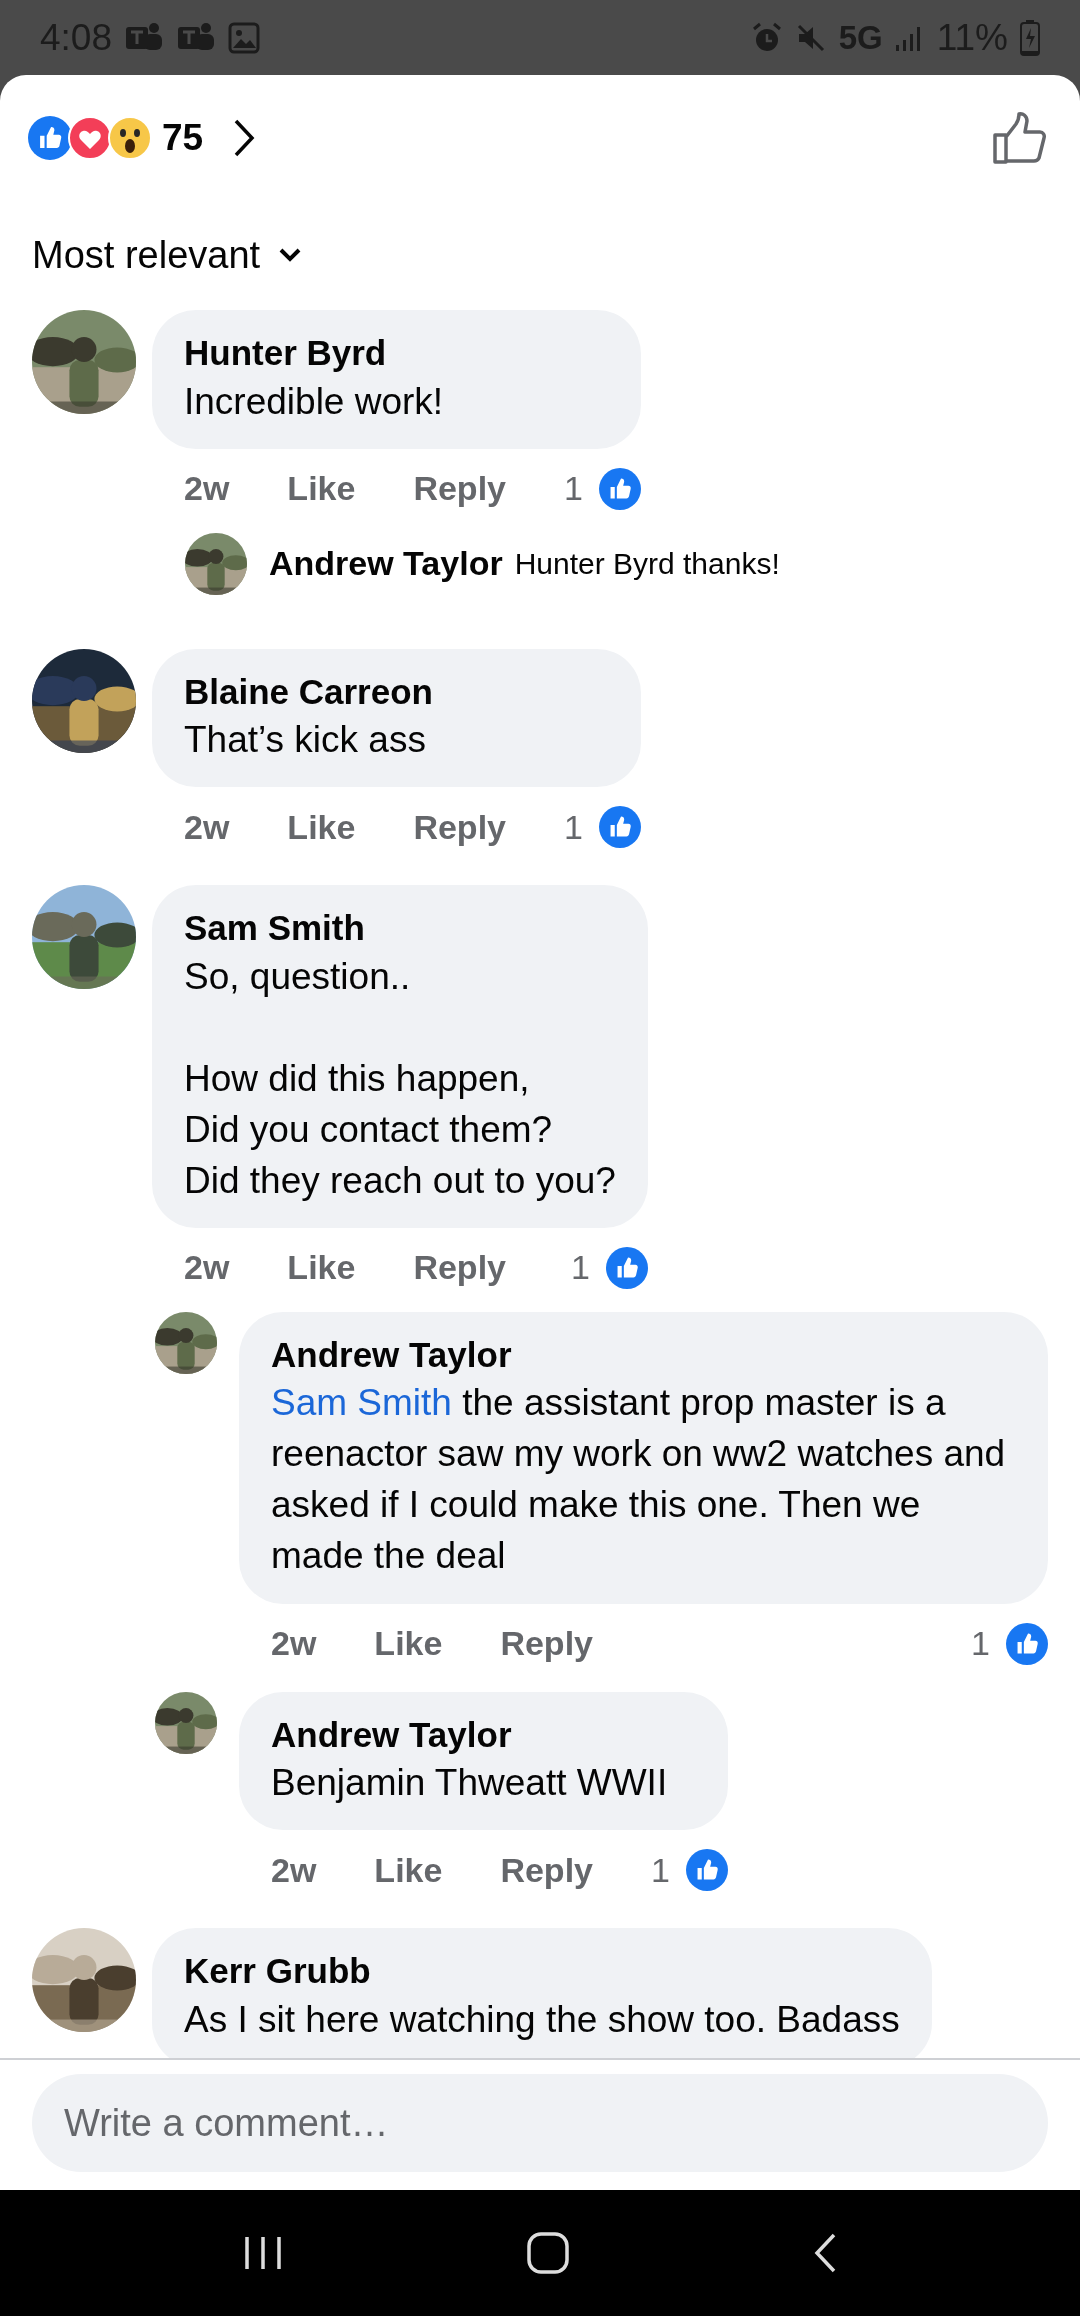 The image size is (1080, 2316). I want to click on wow-reaction-icon, so click(130, 137).